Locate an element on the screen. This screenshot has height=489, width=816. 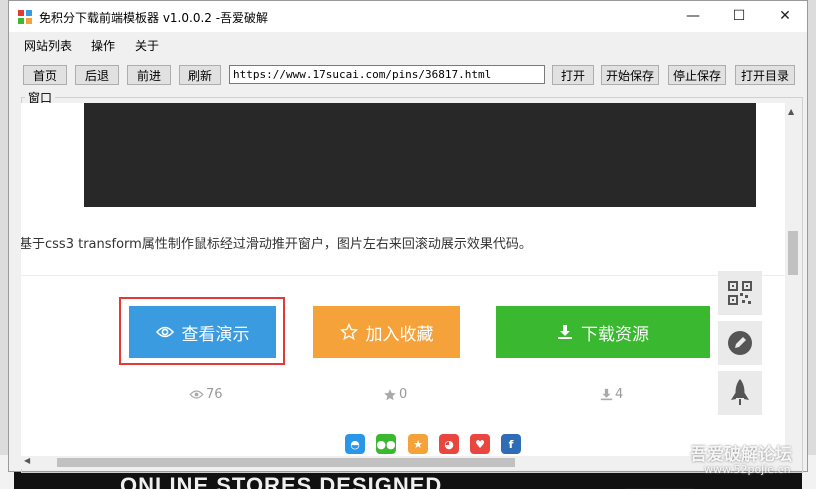
qr-code-tool is located at coordinates (740, 293).